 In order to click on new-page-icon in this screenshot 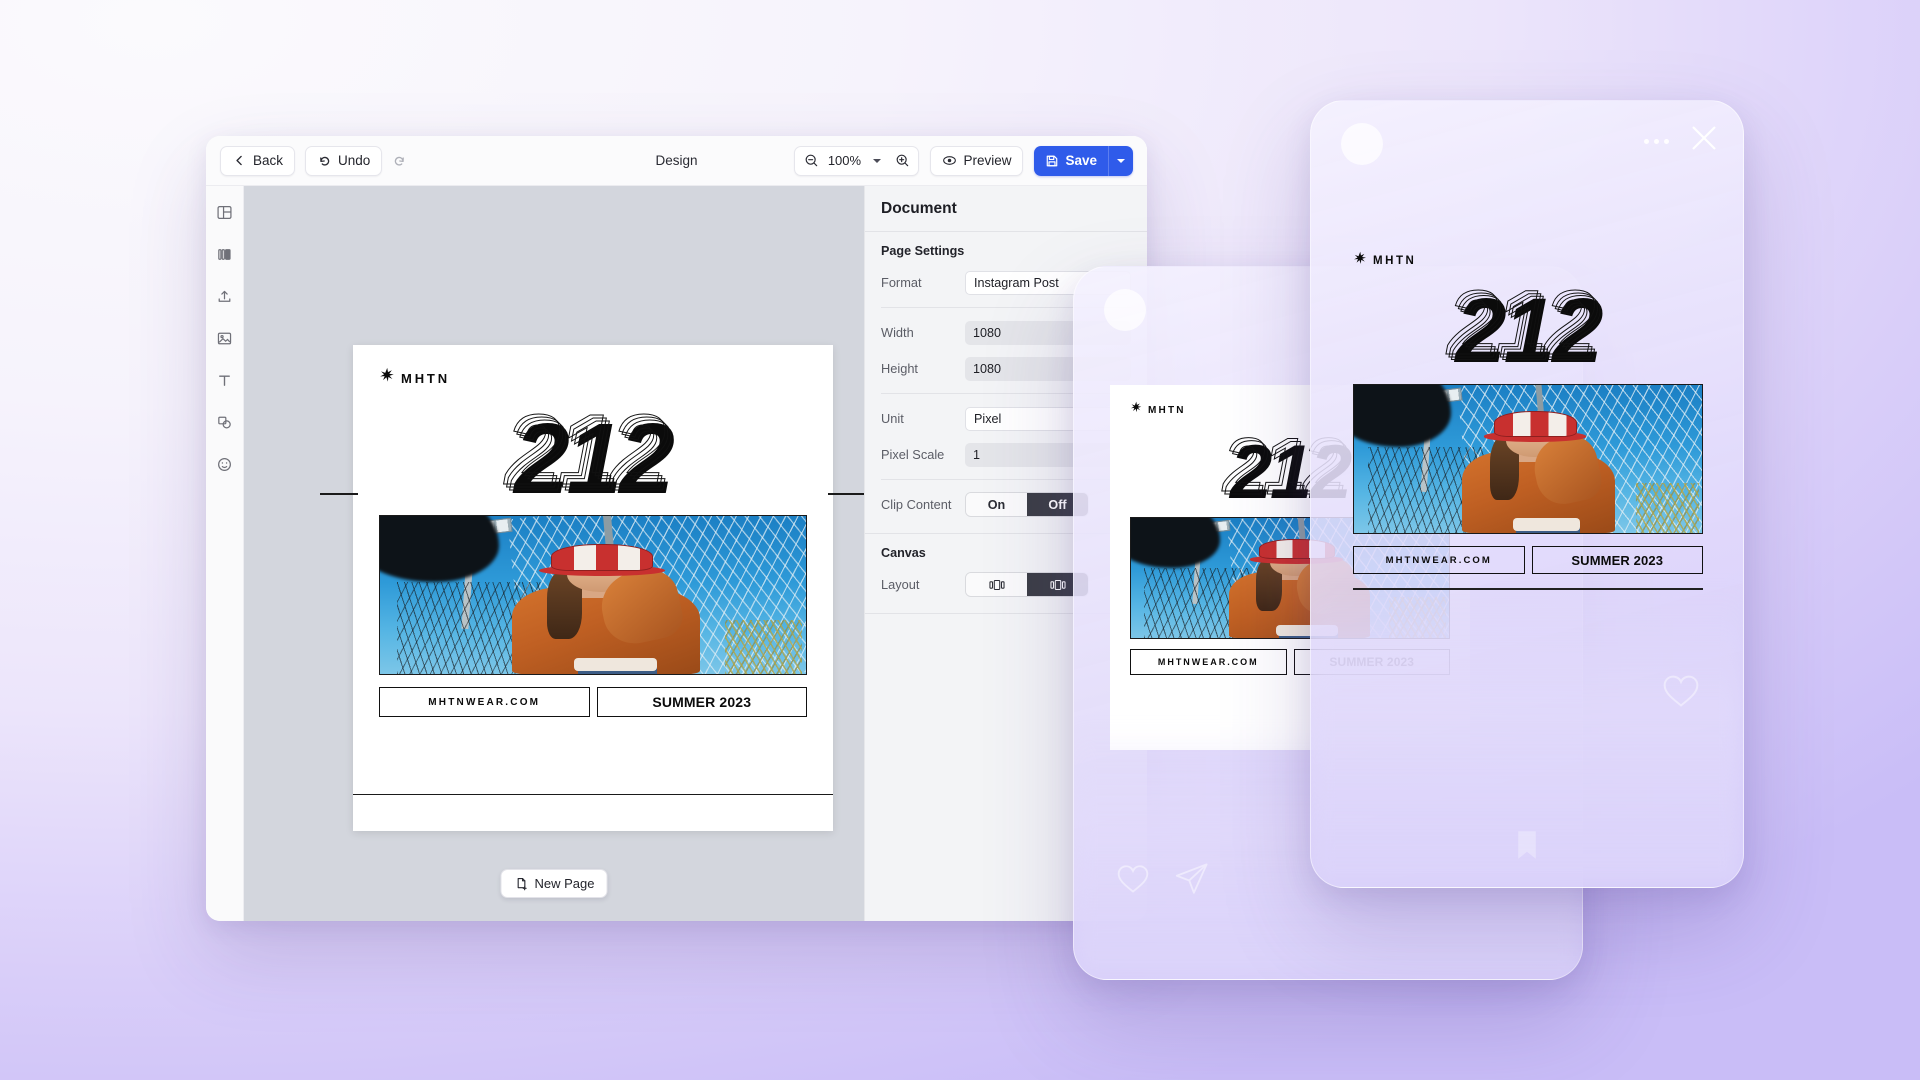, I will do `click(521, 883)`.